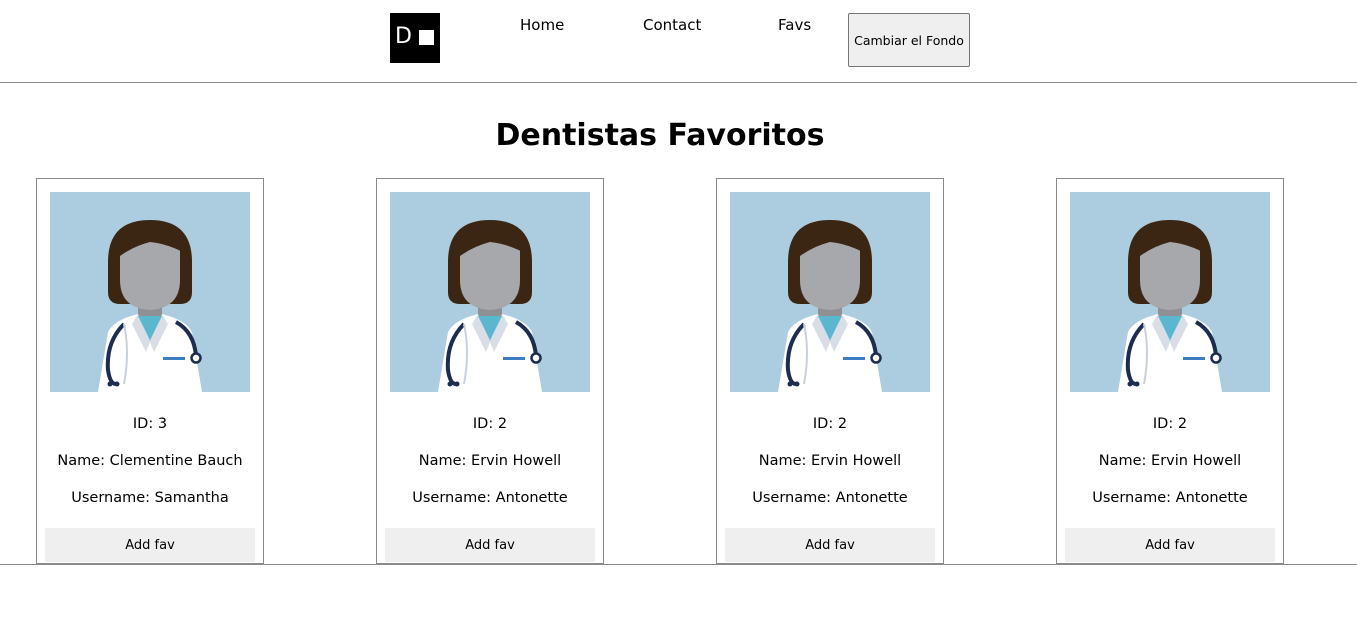 This screenshot has height=627, width=1357. What do you see at coordinates (542, 25) in the screenshot?
I see `nav-link-home: Home` at bounding box center [542, 25].